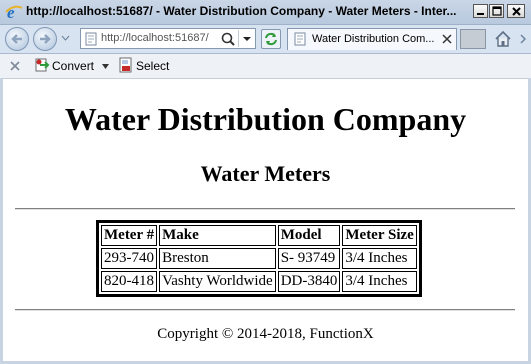 This screenshot has height=364, width=531. Describe the element at coordinates (379, 235) in the screenshot. I see `column-header-meter-size: Meter Size` at that location.